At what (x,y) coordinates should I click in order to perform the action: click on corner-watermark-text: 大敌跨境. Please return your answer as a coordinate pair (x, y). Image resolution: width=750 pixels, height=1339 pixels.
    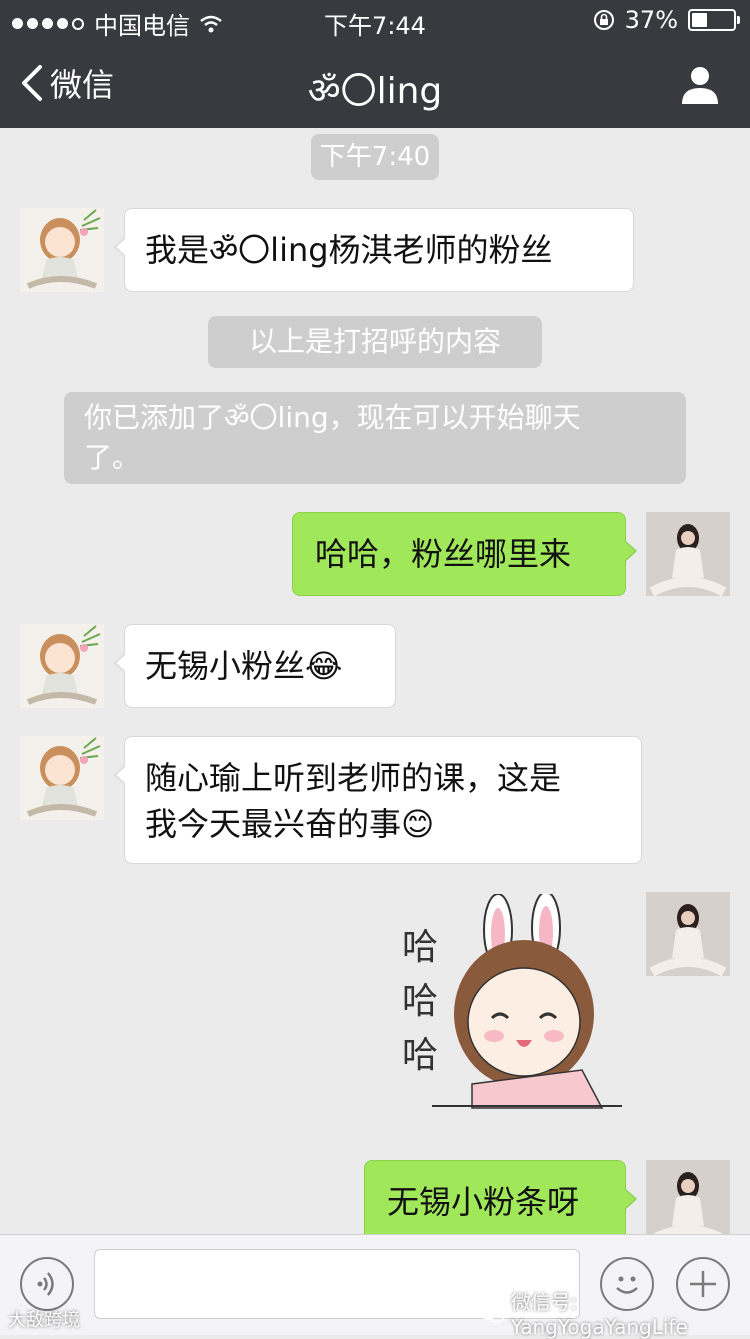
    Looking at the image, I should click on (44, 1320).